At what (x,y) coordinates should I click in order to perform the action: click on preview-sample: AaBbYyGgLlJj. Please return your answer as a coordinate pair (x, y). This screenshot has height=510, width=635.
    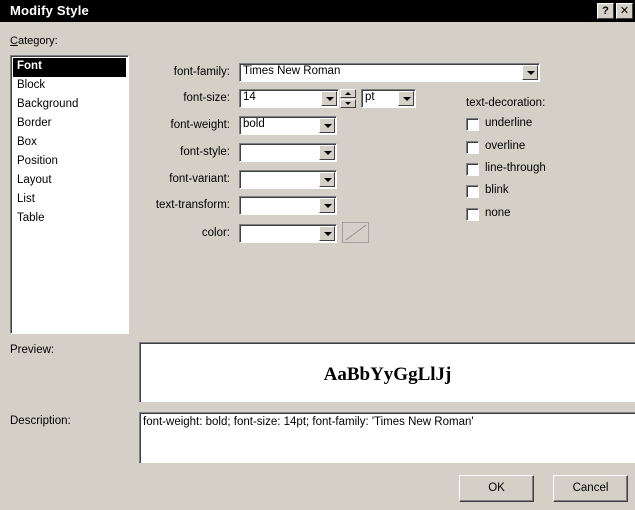
    Looking at the image, I should click on (387, 374).